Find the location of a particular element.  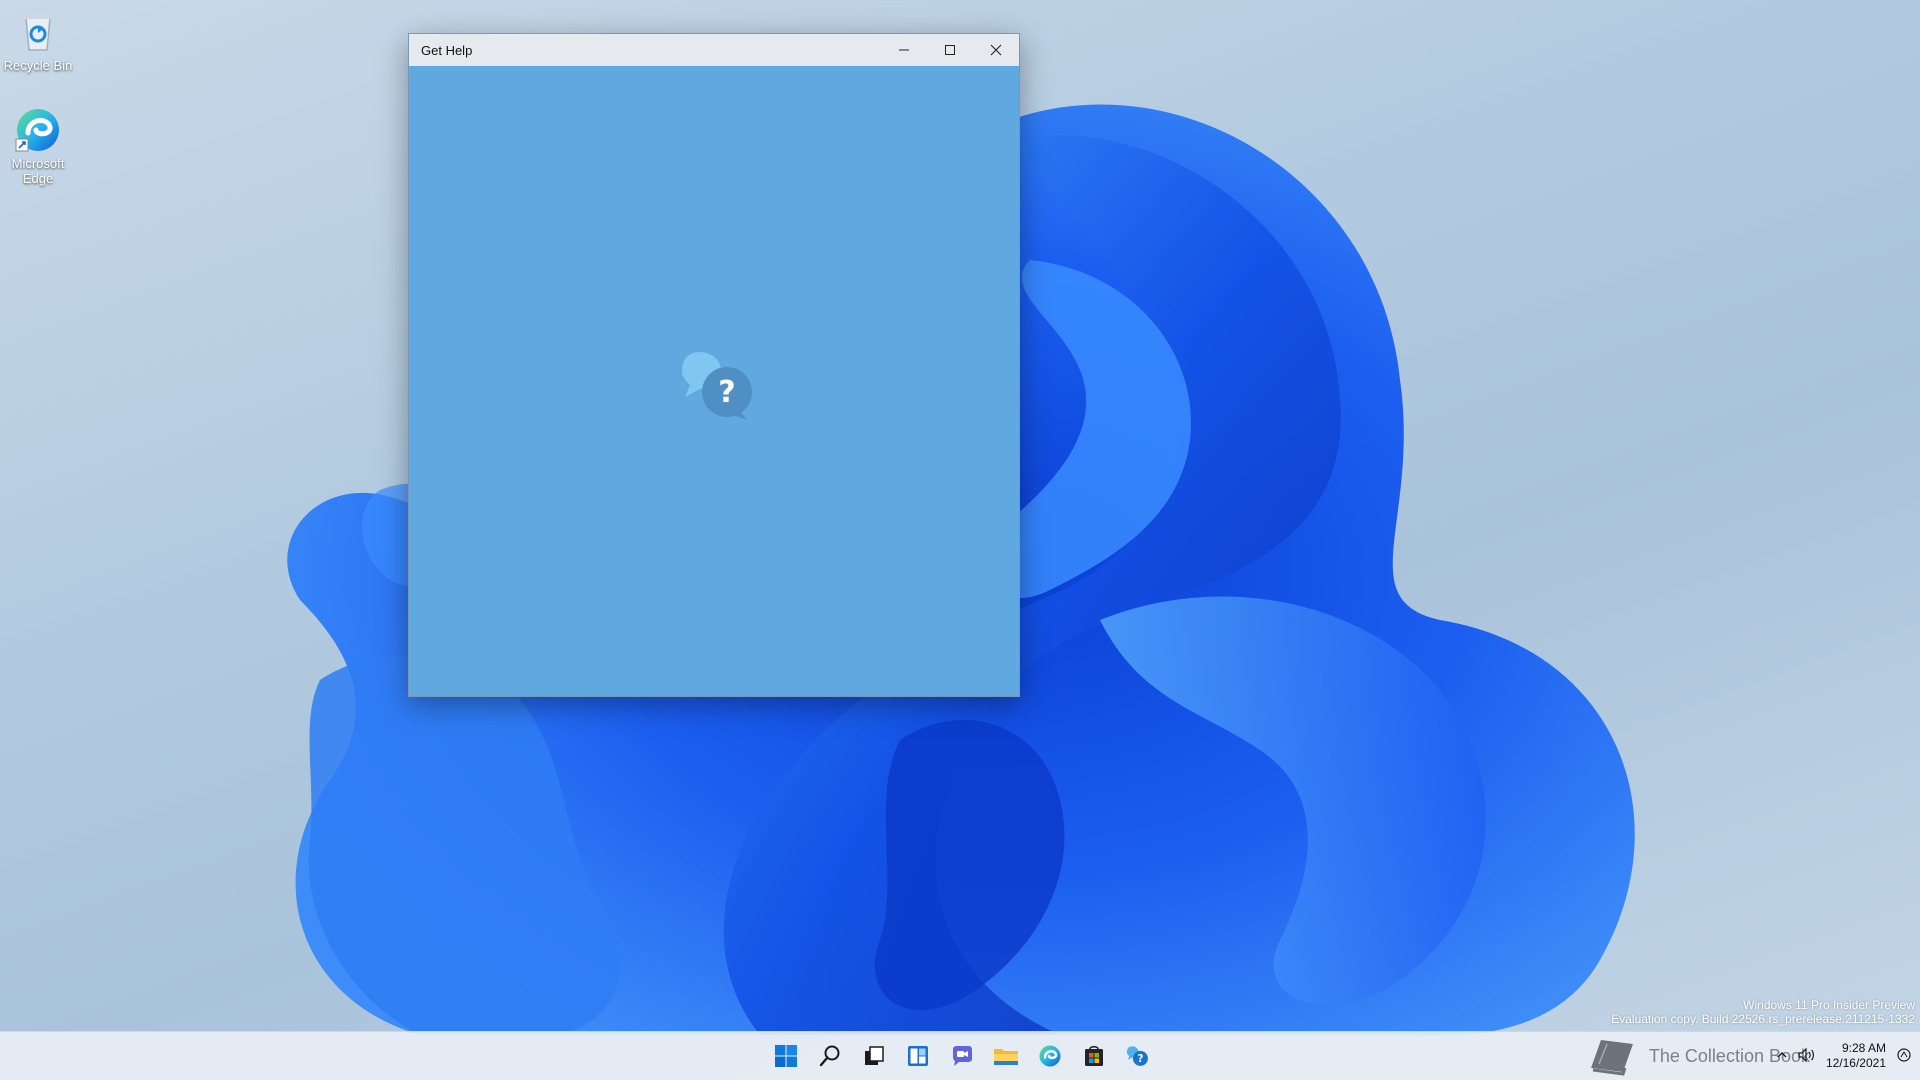

edge-taskbar-button is located at coordinates (1050, 1056).